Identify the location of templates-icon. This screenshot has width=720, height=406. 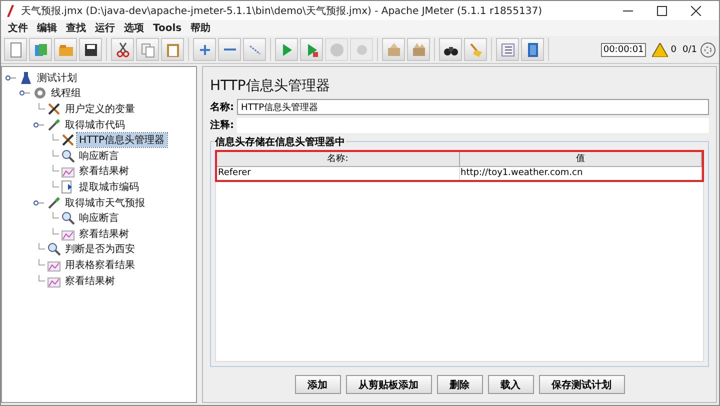
(40, 50).